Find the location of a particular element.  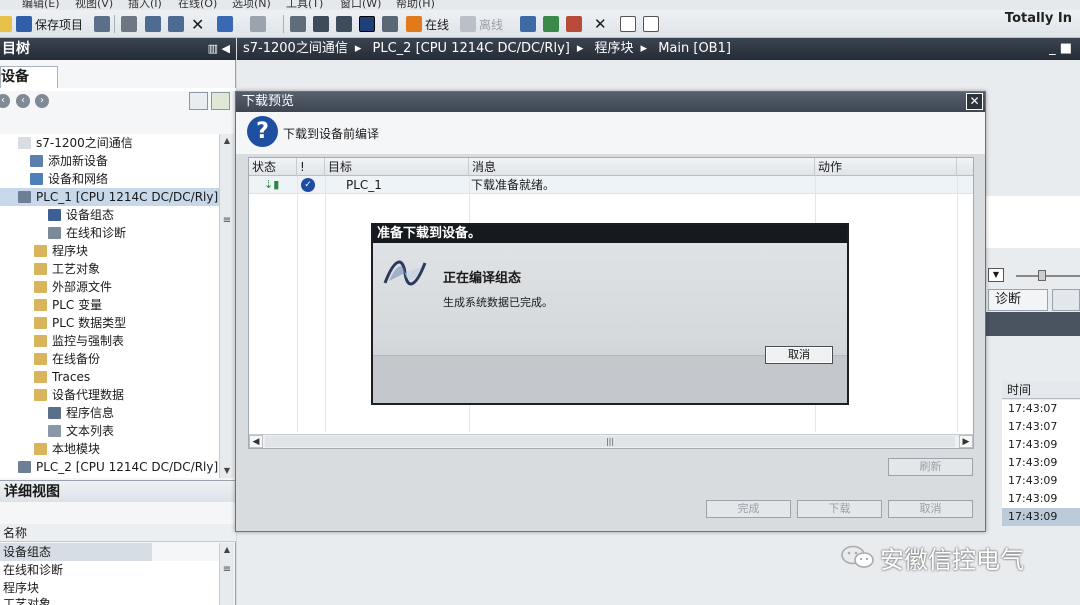

detail-row: 在线和诊断 is located at coordinates (110, 570).